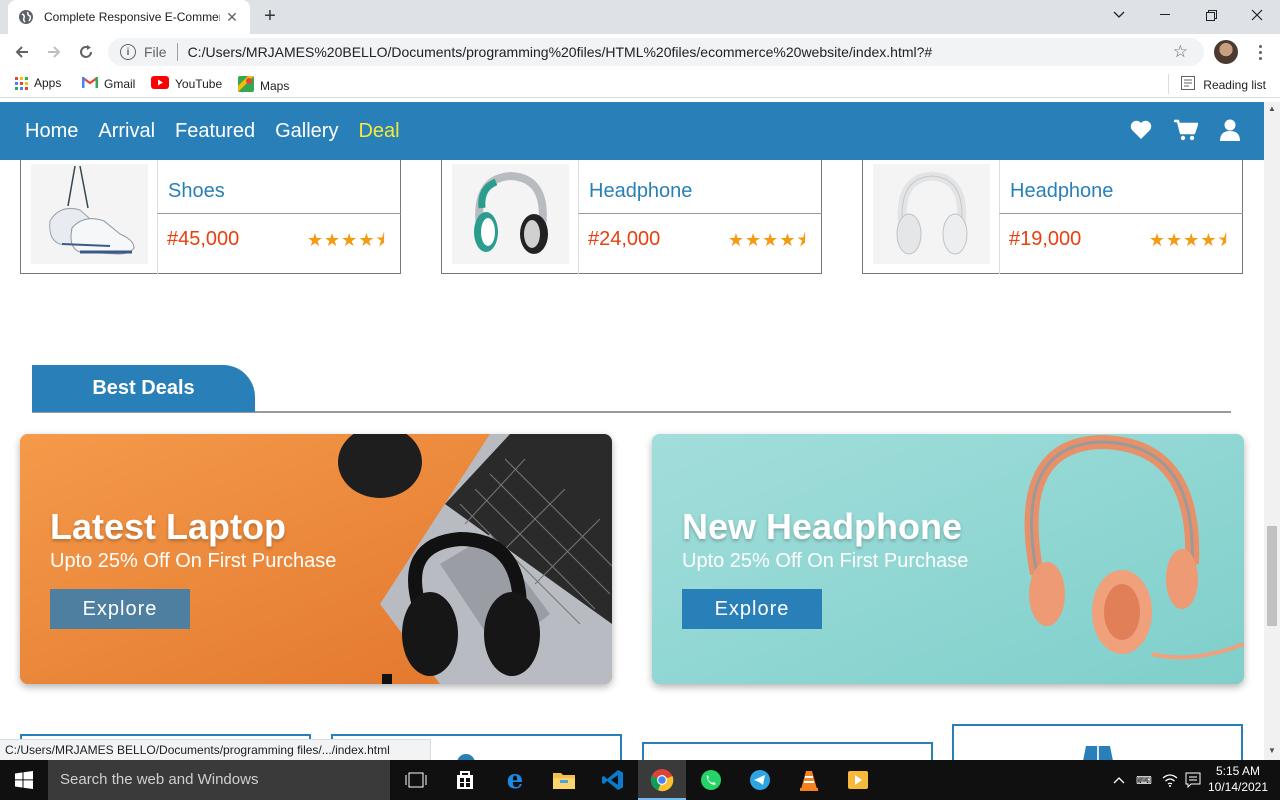 The width and height of the screenshot is (1280, 800). What do you see at coordinates (1052, 217) in the screenshot?
I see `product-card: Headphone #19,000 ★★★★⯨` at bounding box center [1052, 217].